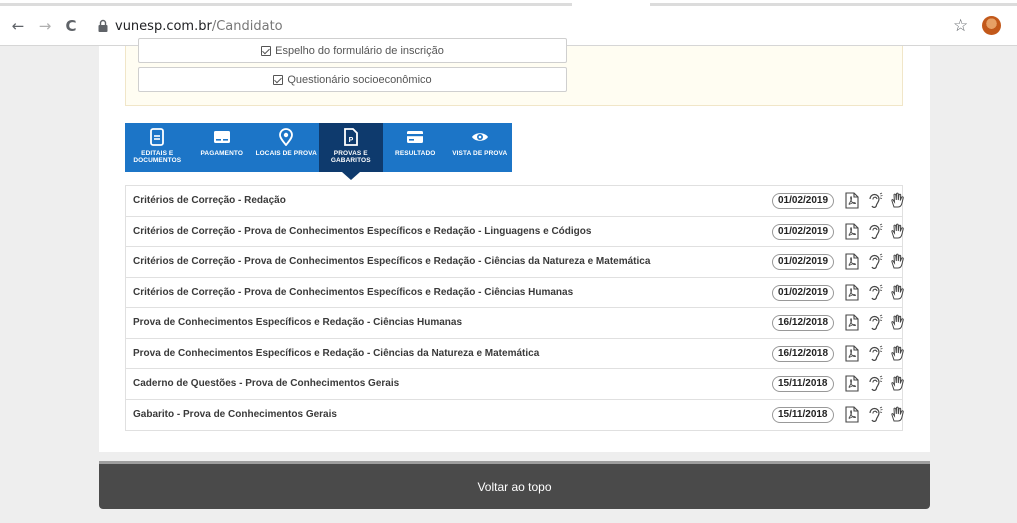 This screenshot has height=523, width=1017. Describe the element at coordinates (71, 26) in the screenshot. I see `reload-icon: C` at that location.